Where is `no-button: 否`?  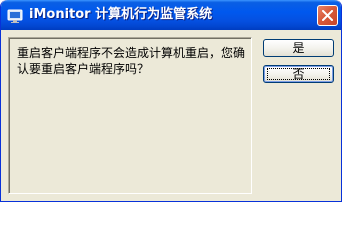
no-button: 否 is located at coordinates (298, 74).